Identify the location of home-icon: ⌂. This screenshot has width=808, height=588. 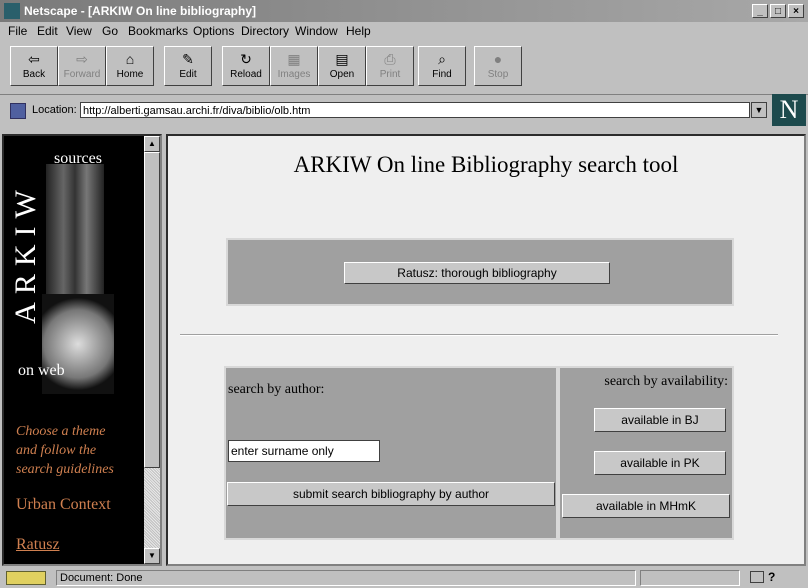
(130, 59).